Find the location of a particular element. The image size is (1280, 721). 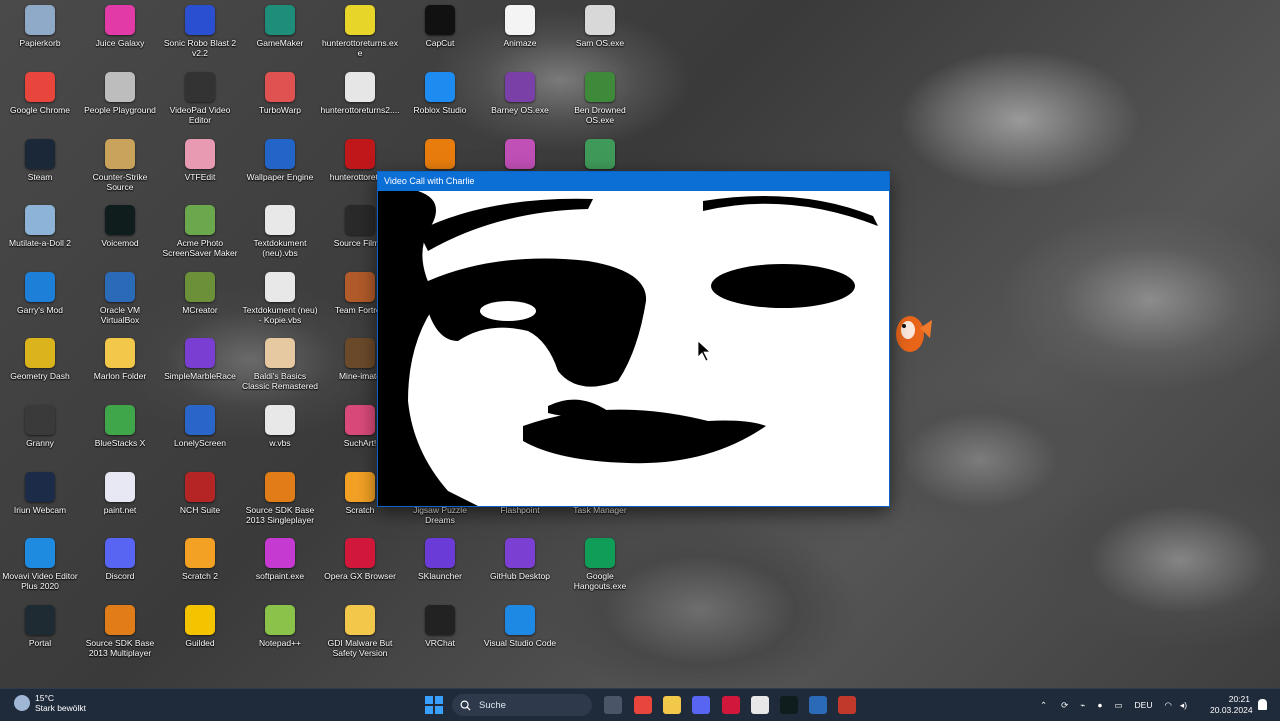

keyboard-icon: ▭ is located at coordinates (1119, 705).